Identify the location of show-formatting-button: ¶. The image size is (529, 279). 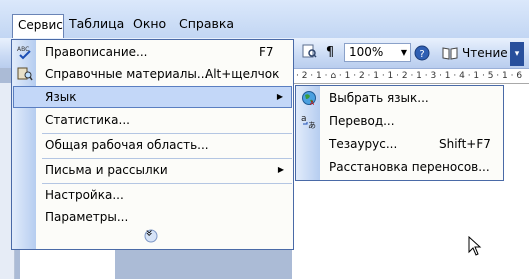
(330, 53).